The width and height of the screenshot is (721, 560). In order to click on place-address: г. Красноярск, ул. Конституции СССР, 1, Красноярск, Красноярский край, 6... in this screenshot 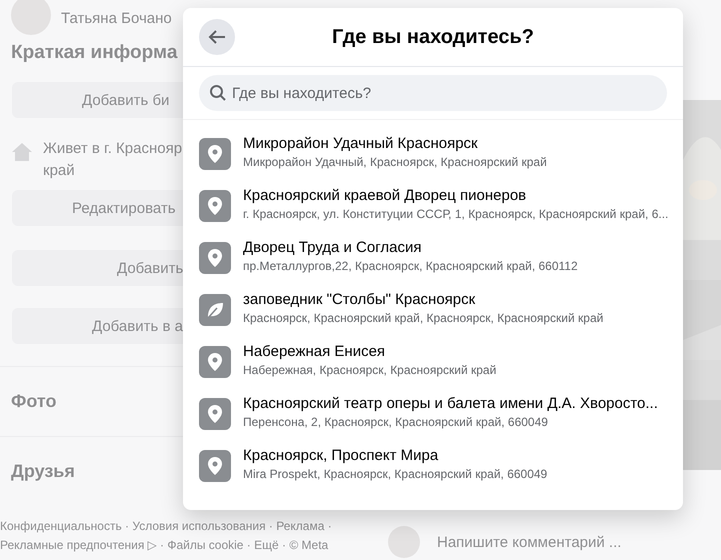, I will do `click(455, 214)`.